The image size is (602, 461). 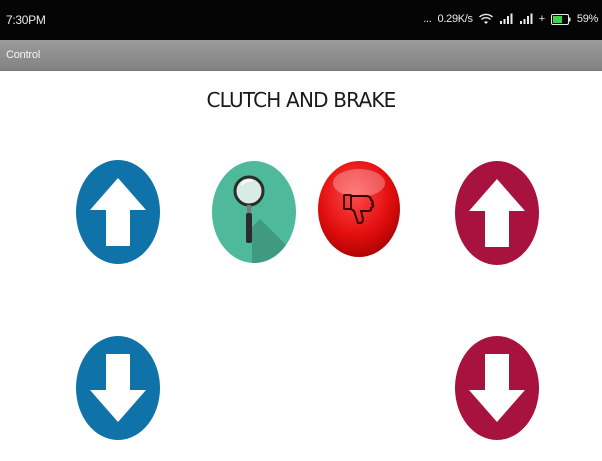 What do you see at coordinates (301, 100) in the screenshot?
I see `page-title: CLUTCH AND BRAKE` at bounding box center [301, 100].